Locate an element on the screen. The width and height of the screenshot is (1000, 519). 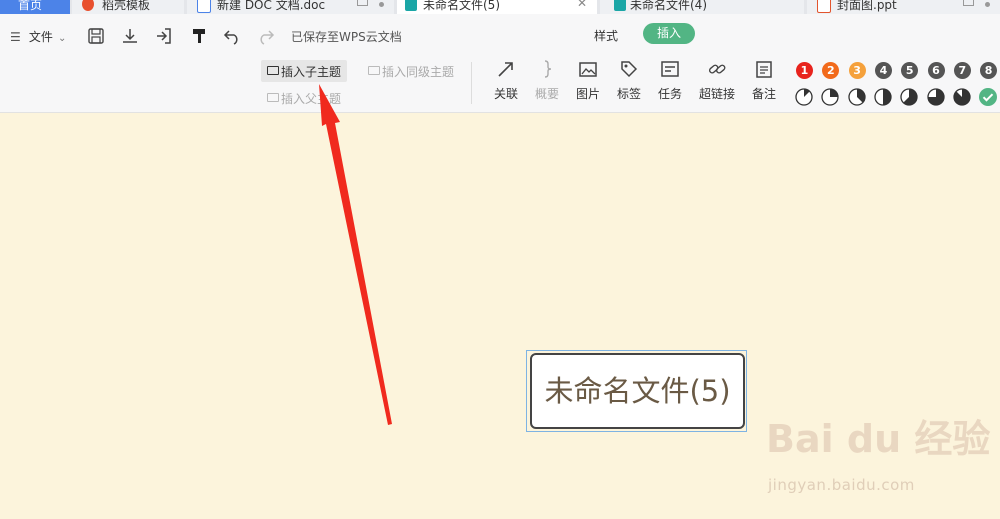
ppt-icon is located at coordinates (824, 6).